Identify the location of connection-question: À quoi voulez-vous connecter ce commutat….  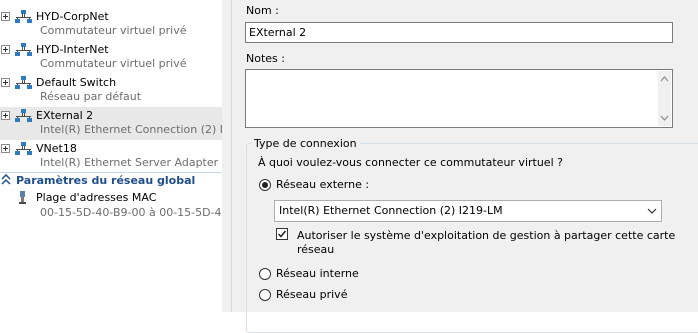
(410, 162).